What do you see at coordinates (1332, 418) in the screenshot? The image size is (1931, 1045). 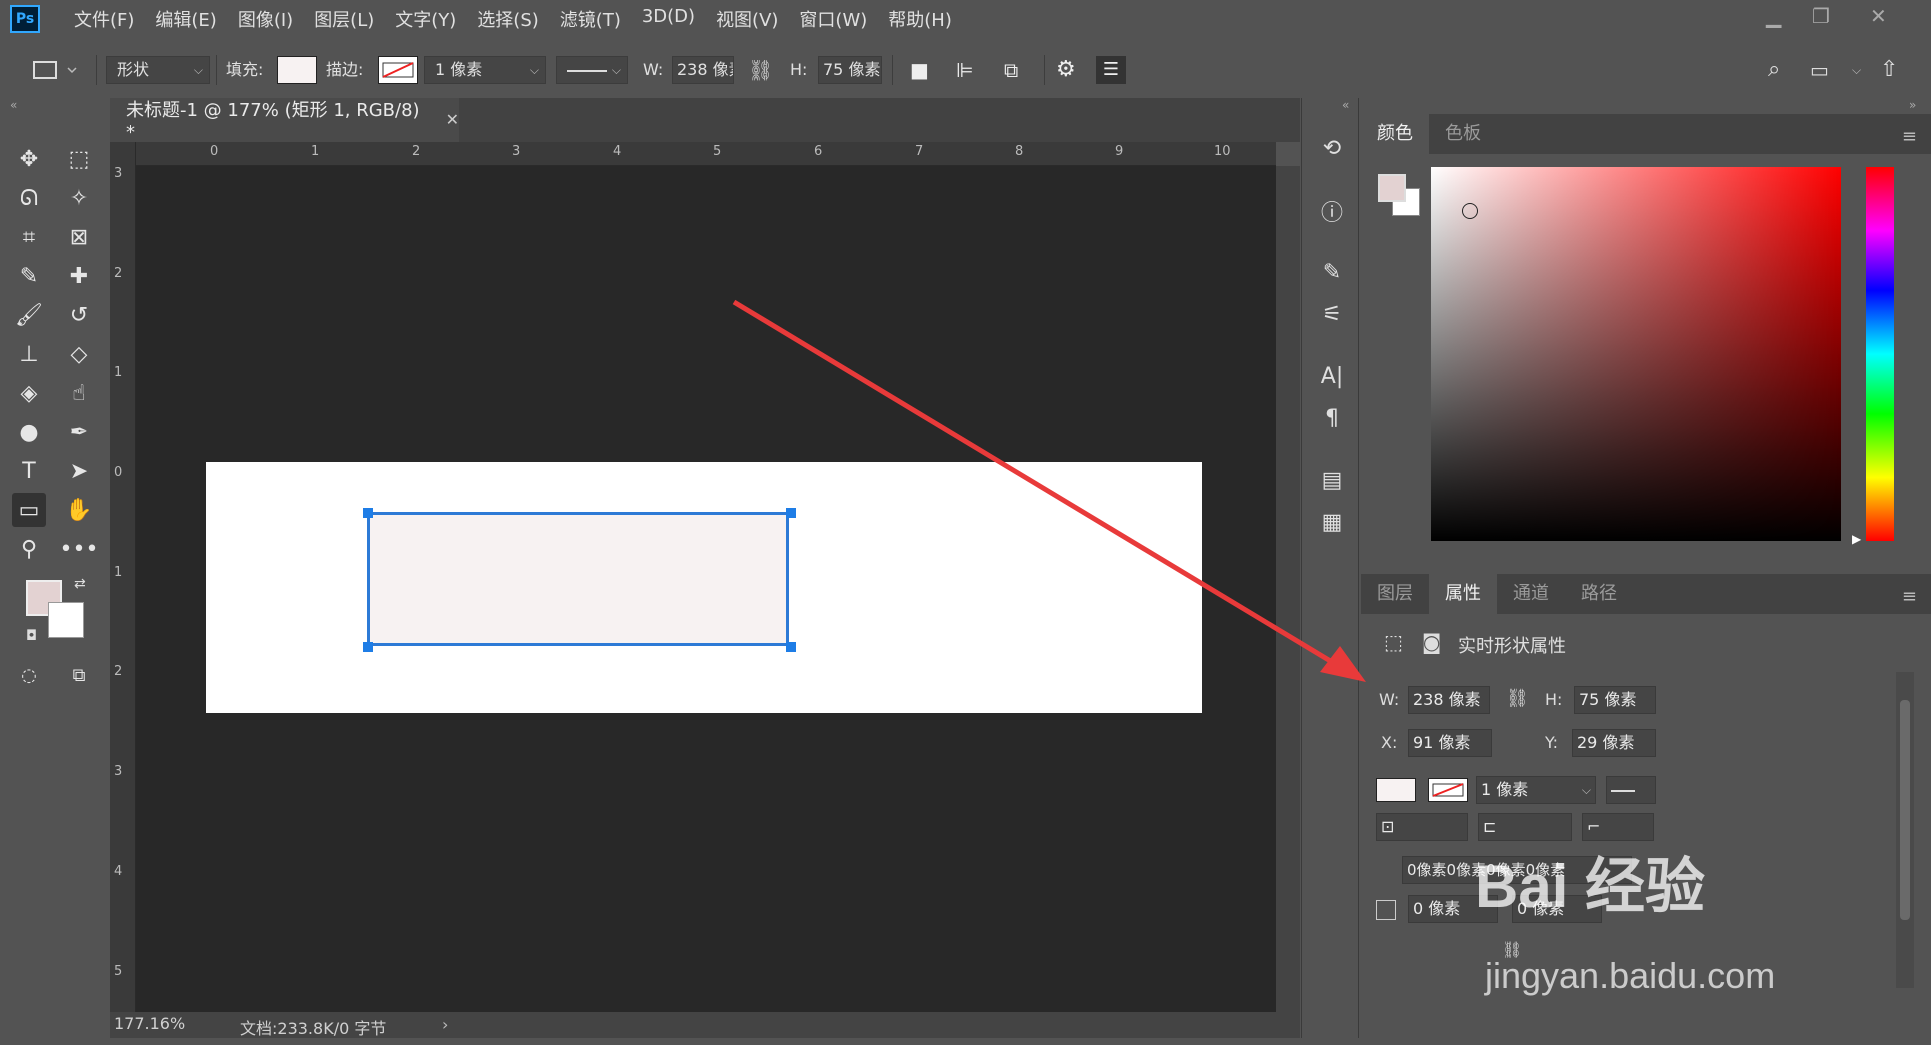 I see `paragraph-panel-icon: ¶` at bounding box center [1332, 418].